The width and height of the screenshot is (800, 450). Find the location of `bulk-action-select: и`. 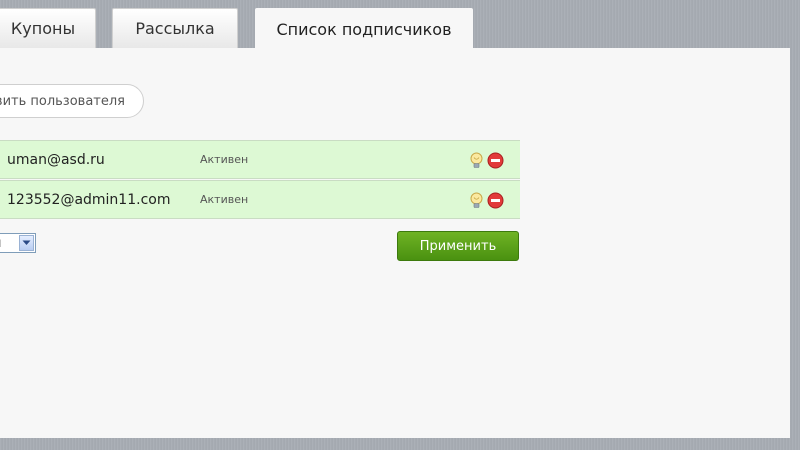

bulk-action-select: и is located at coordinates (18, 243).